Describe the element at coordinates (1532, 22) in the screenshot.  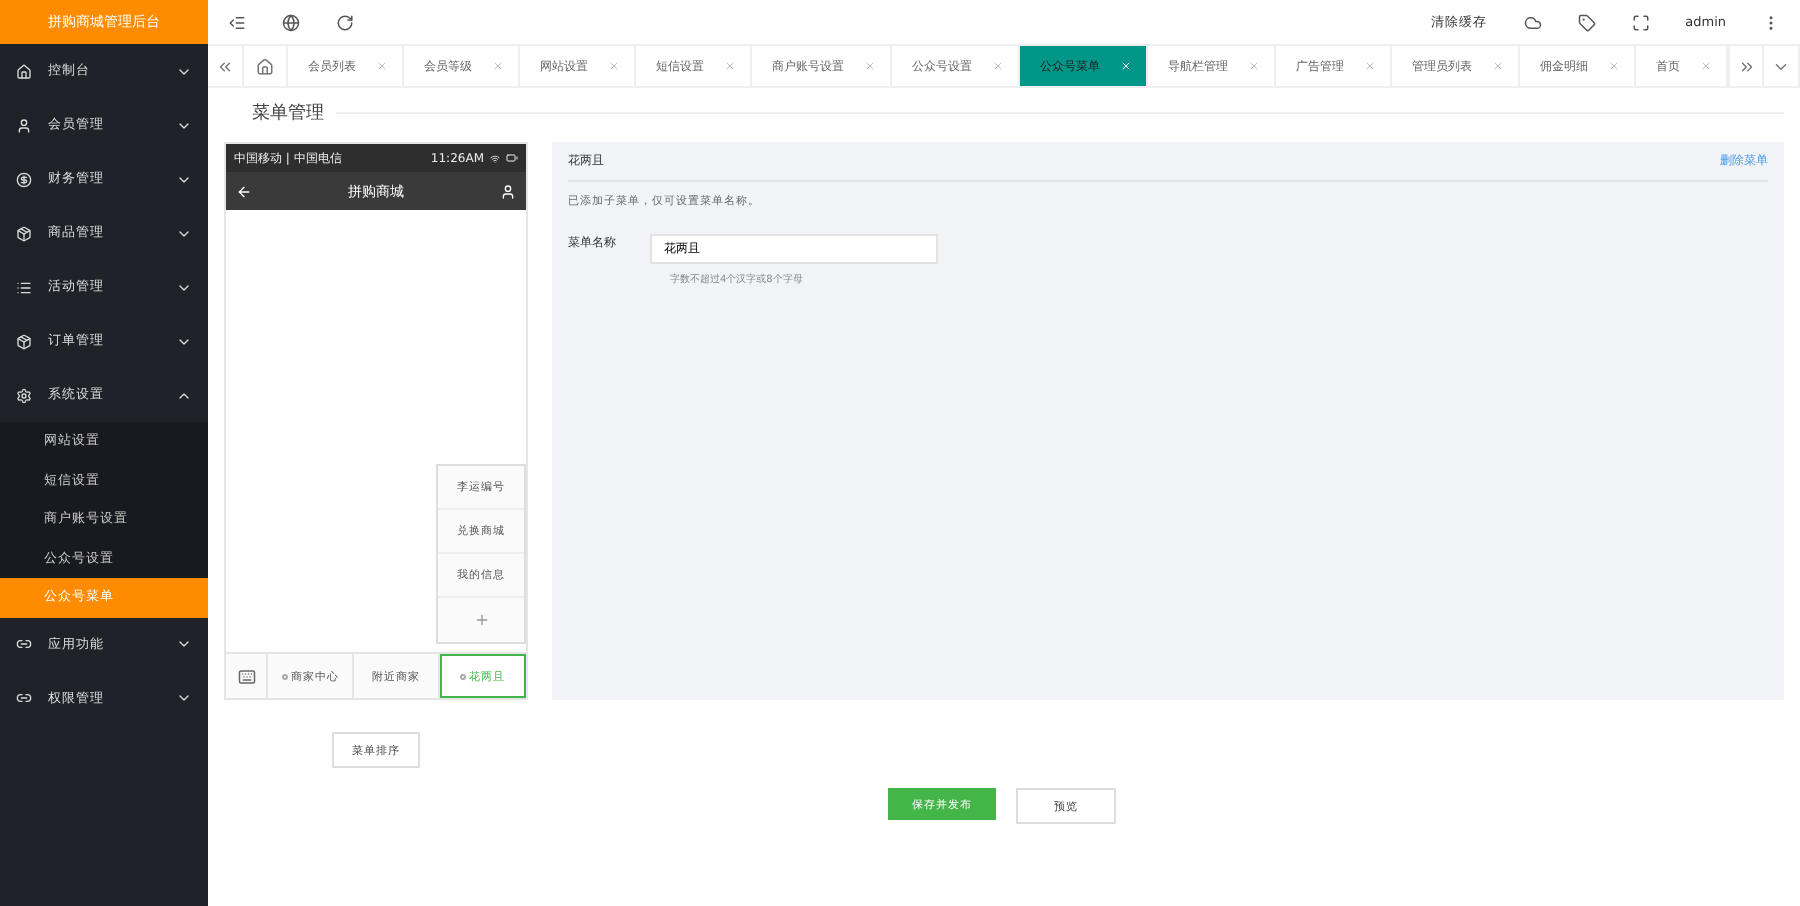
I see `cloud-icon` at that location.